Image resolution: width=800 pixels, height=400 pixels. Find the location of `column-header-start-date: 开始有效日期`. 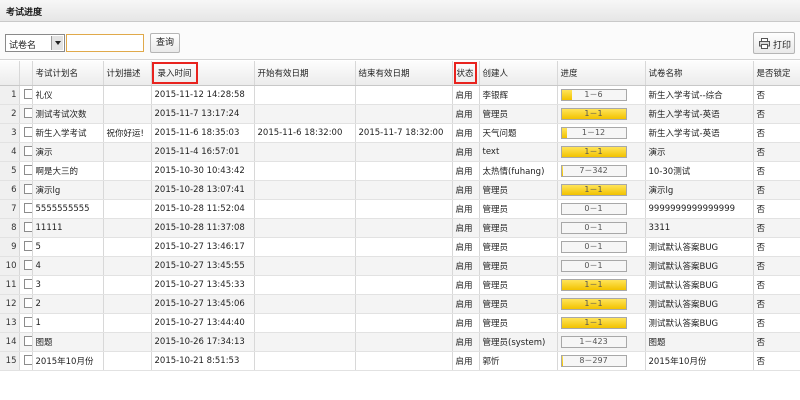

column-header-start-date: 开始有效日期 is located at coordinates (305, 73).